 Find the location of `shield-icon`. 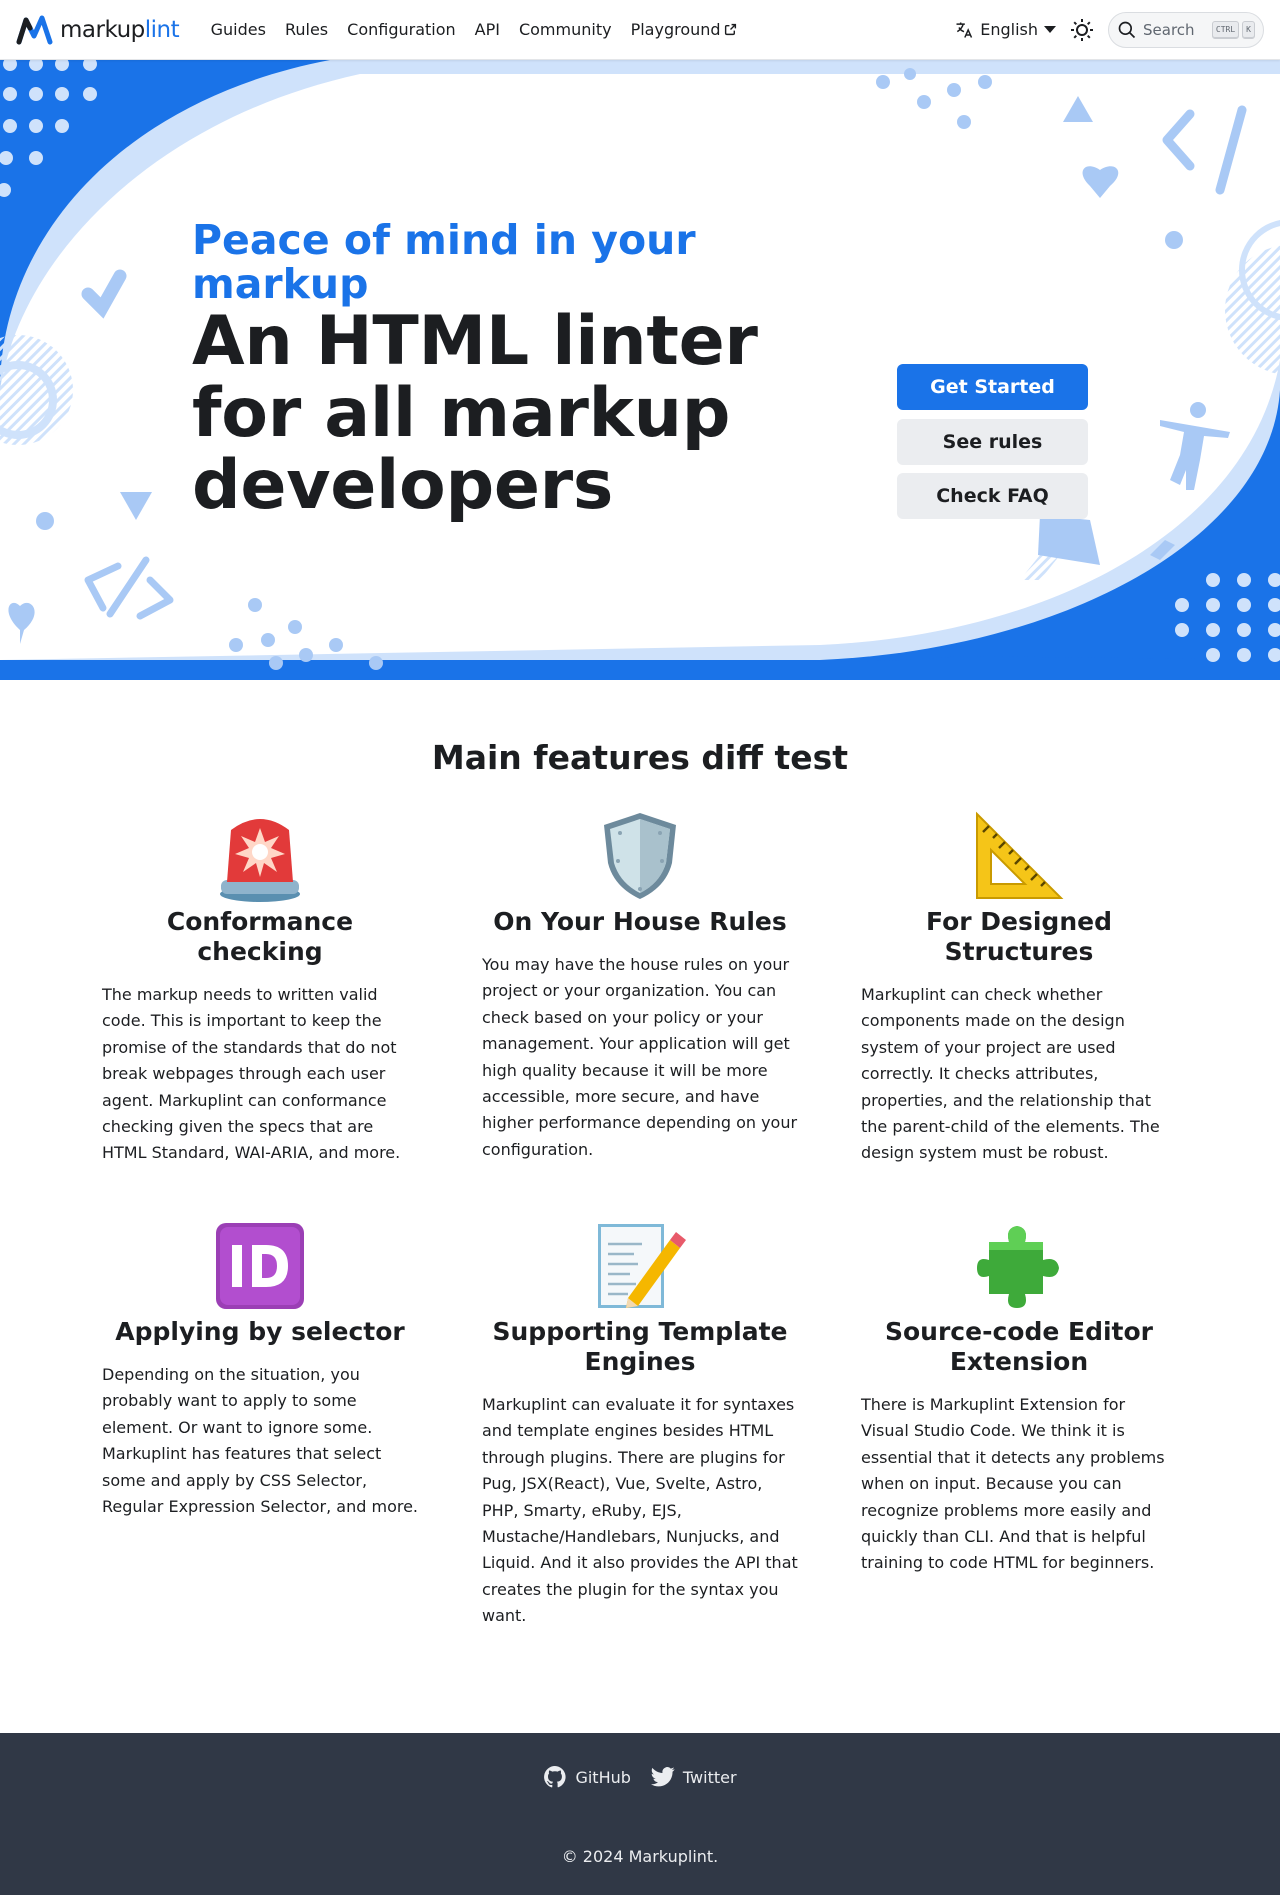

shield-icon is located at coordinates (640, 855).